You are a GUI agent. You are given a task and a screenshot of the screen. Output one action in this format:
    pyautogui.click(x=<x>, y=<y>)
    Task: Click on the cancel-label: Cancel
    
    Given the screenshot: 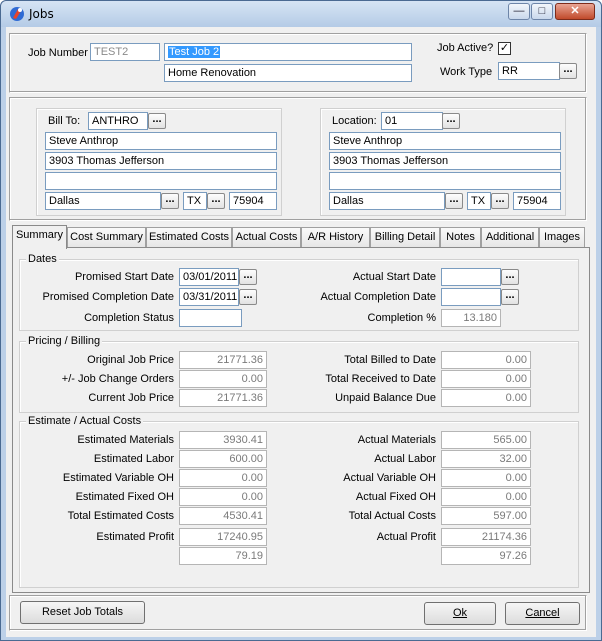 What is the action you would take?
    pyautogui.click(x=542, y=613)
    